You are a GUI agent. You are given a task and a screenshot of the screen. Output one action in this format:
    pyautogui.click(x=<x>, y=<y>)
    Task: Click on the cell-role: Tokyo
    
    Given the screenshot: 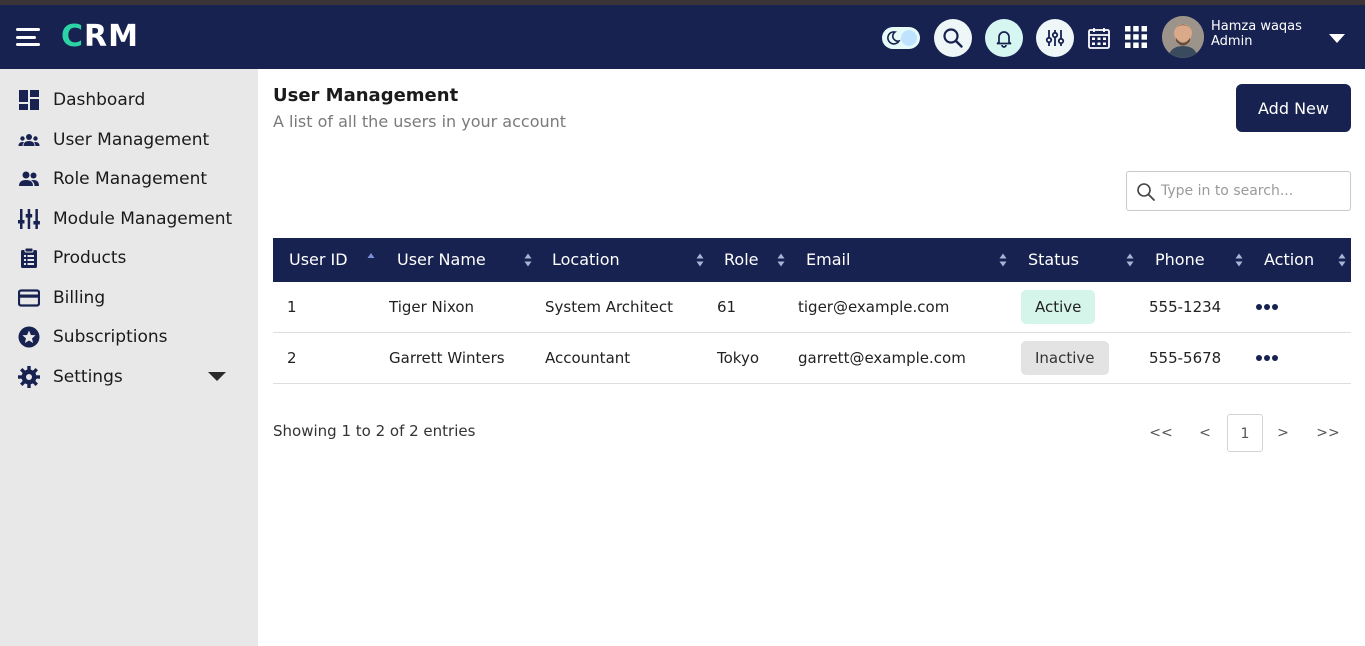 What is the action you would take?
    pyautogui.click(x=738, y=358)
    